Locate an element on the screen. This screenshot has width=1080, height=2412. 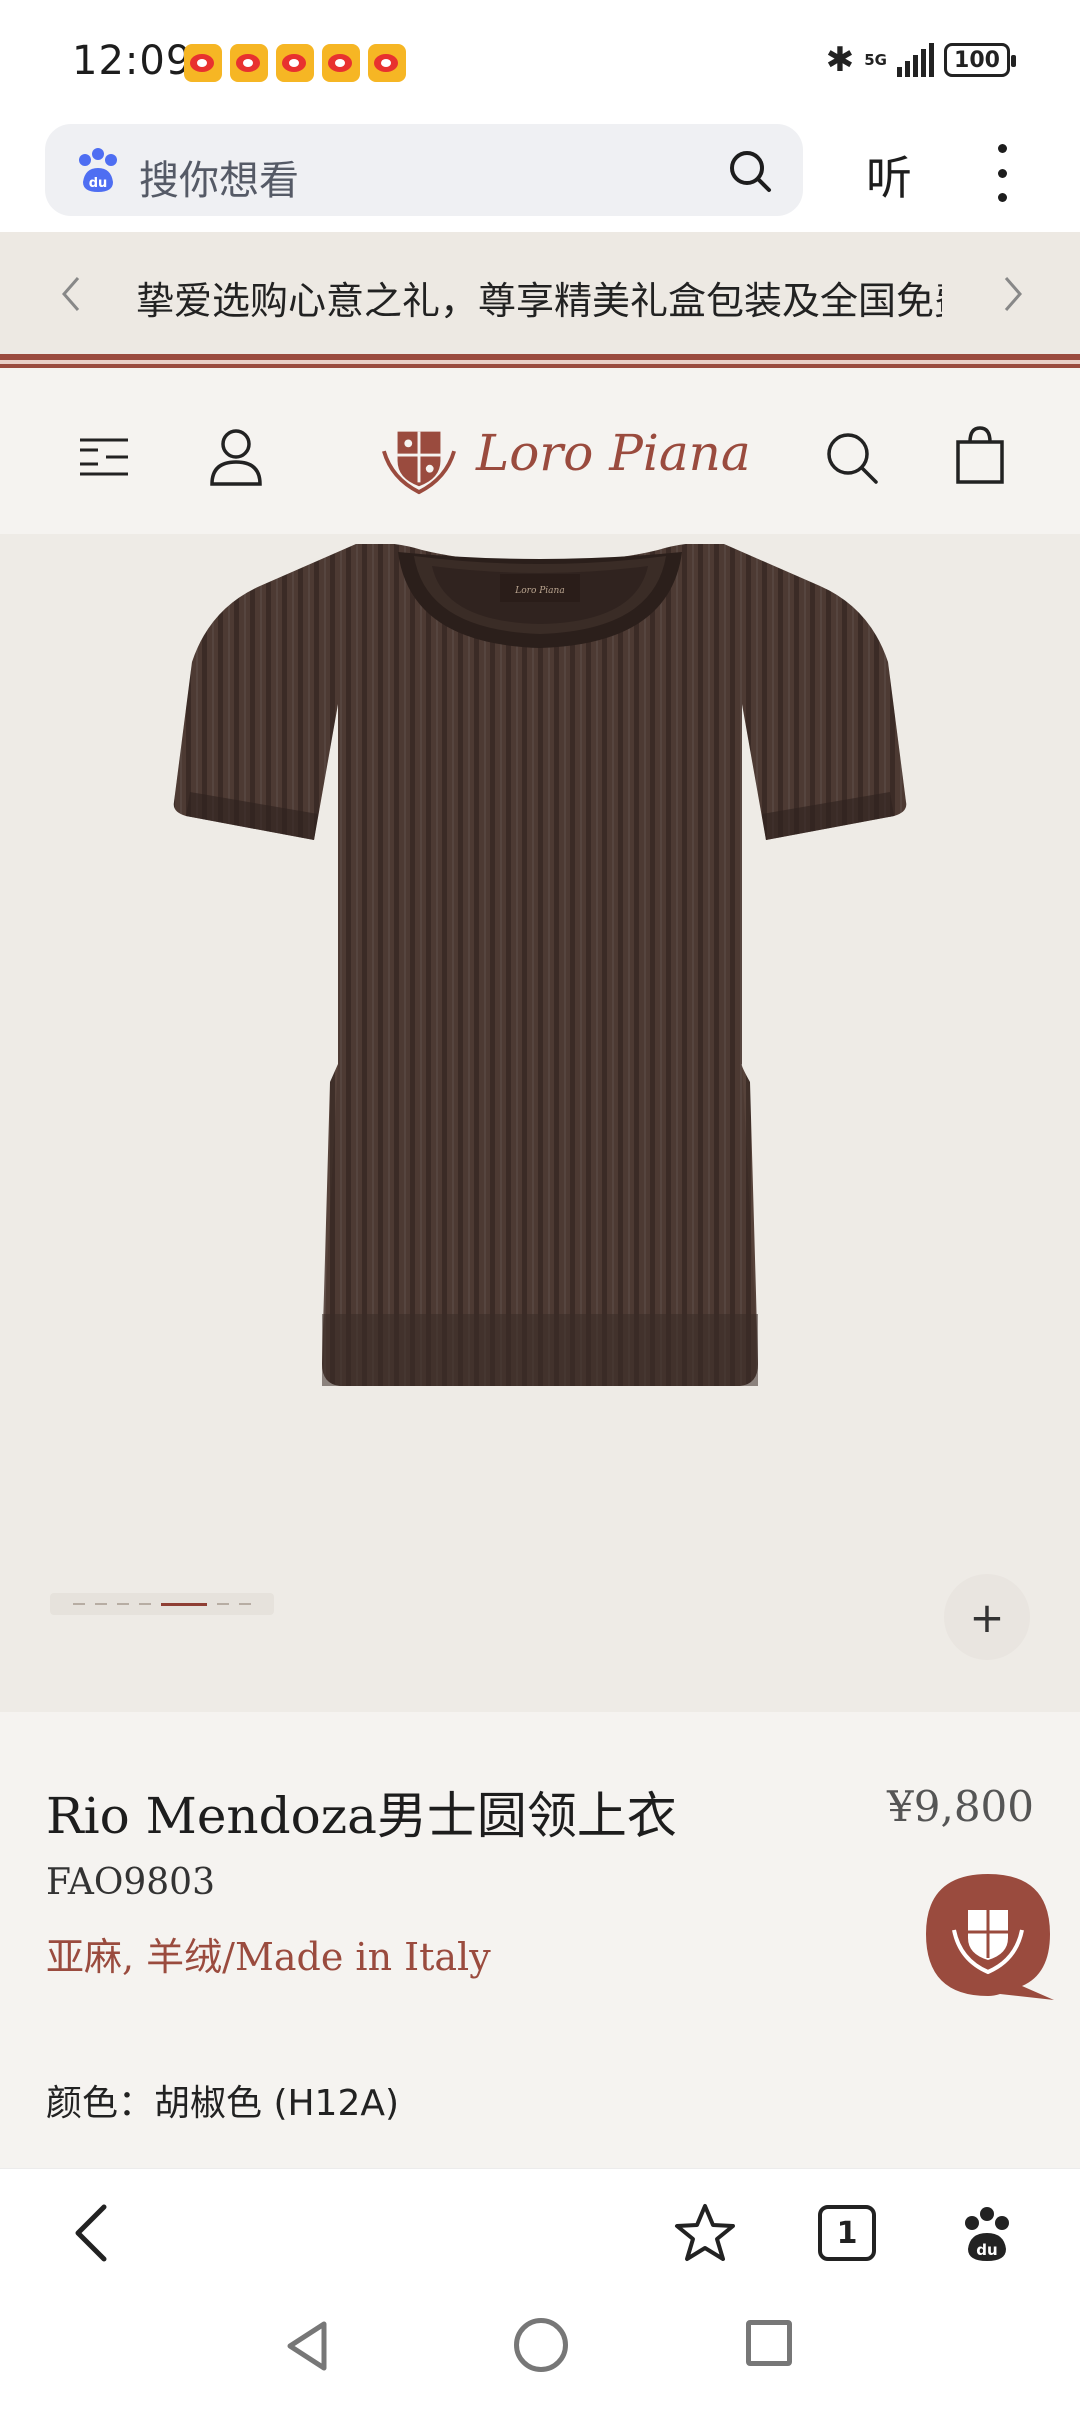
recents-icon is located at coordinates (769, 2343).